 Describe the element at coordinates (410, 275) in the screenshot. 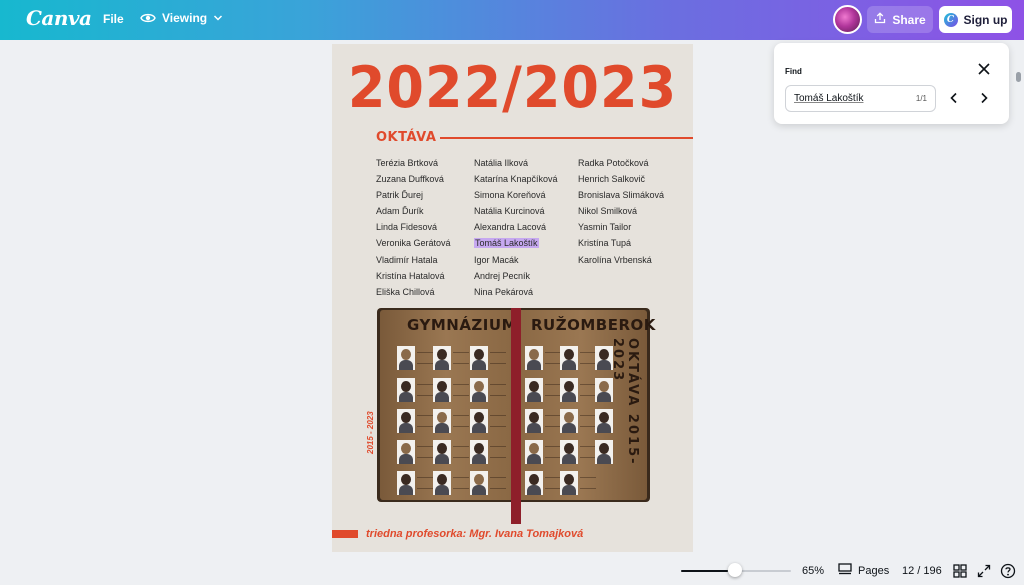

I see `student-name: Kristína Hatalová` at that location.